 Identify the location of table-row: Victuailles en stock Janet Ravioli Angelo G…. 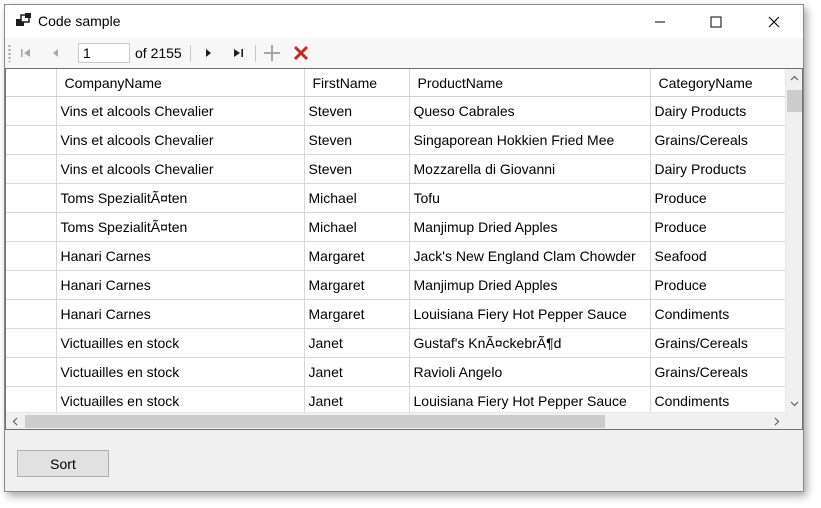
(398, 372).